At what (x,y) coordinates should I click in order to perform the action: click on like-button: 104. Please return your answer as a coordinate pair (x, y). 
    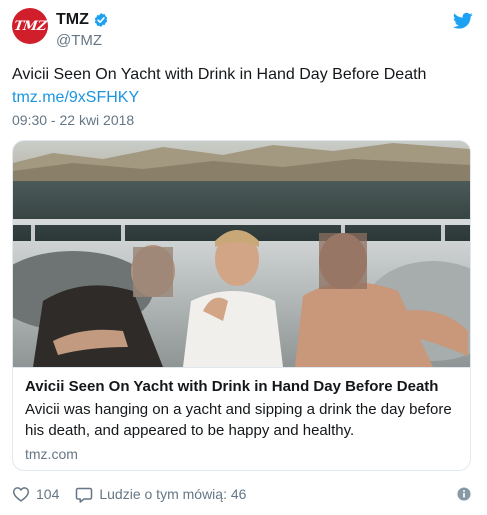
    Looking at the image, I should click on (35, 494).